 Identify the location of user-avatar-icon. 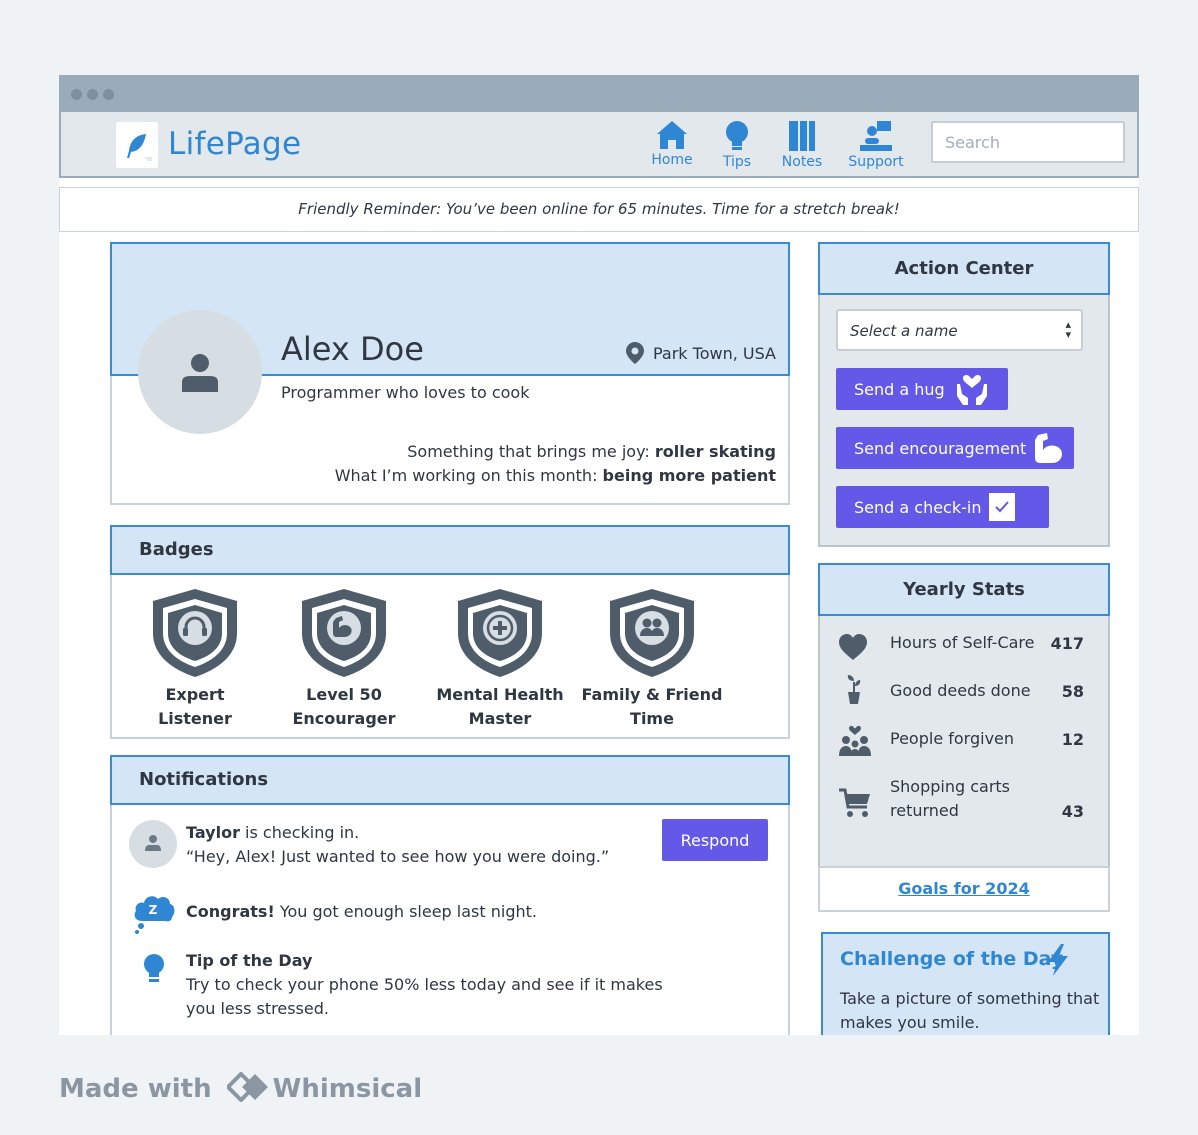
(153, 844).